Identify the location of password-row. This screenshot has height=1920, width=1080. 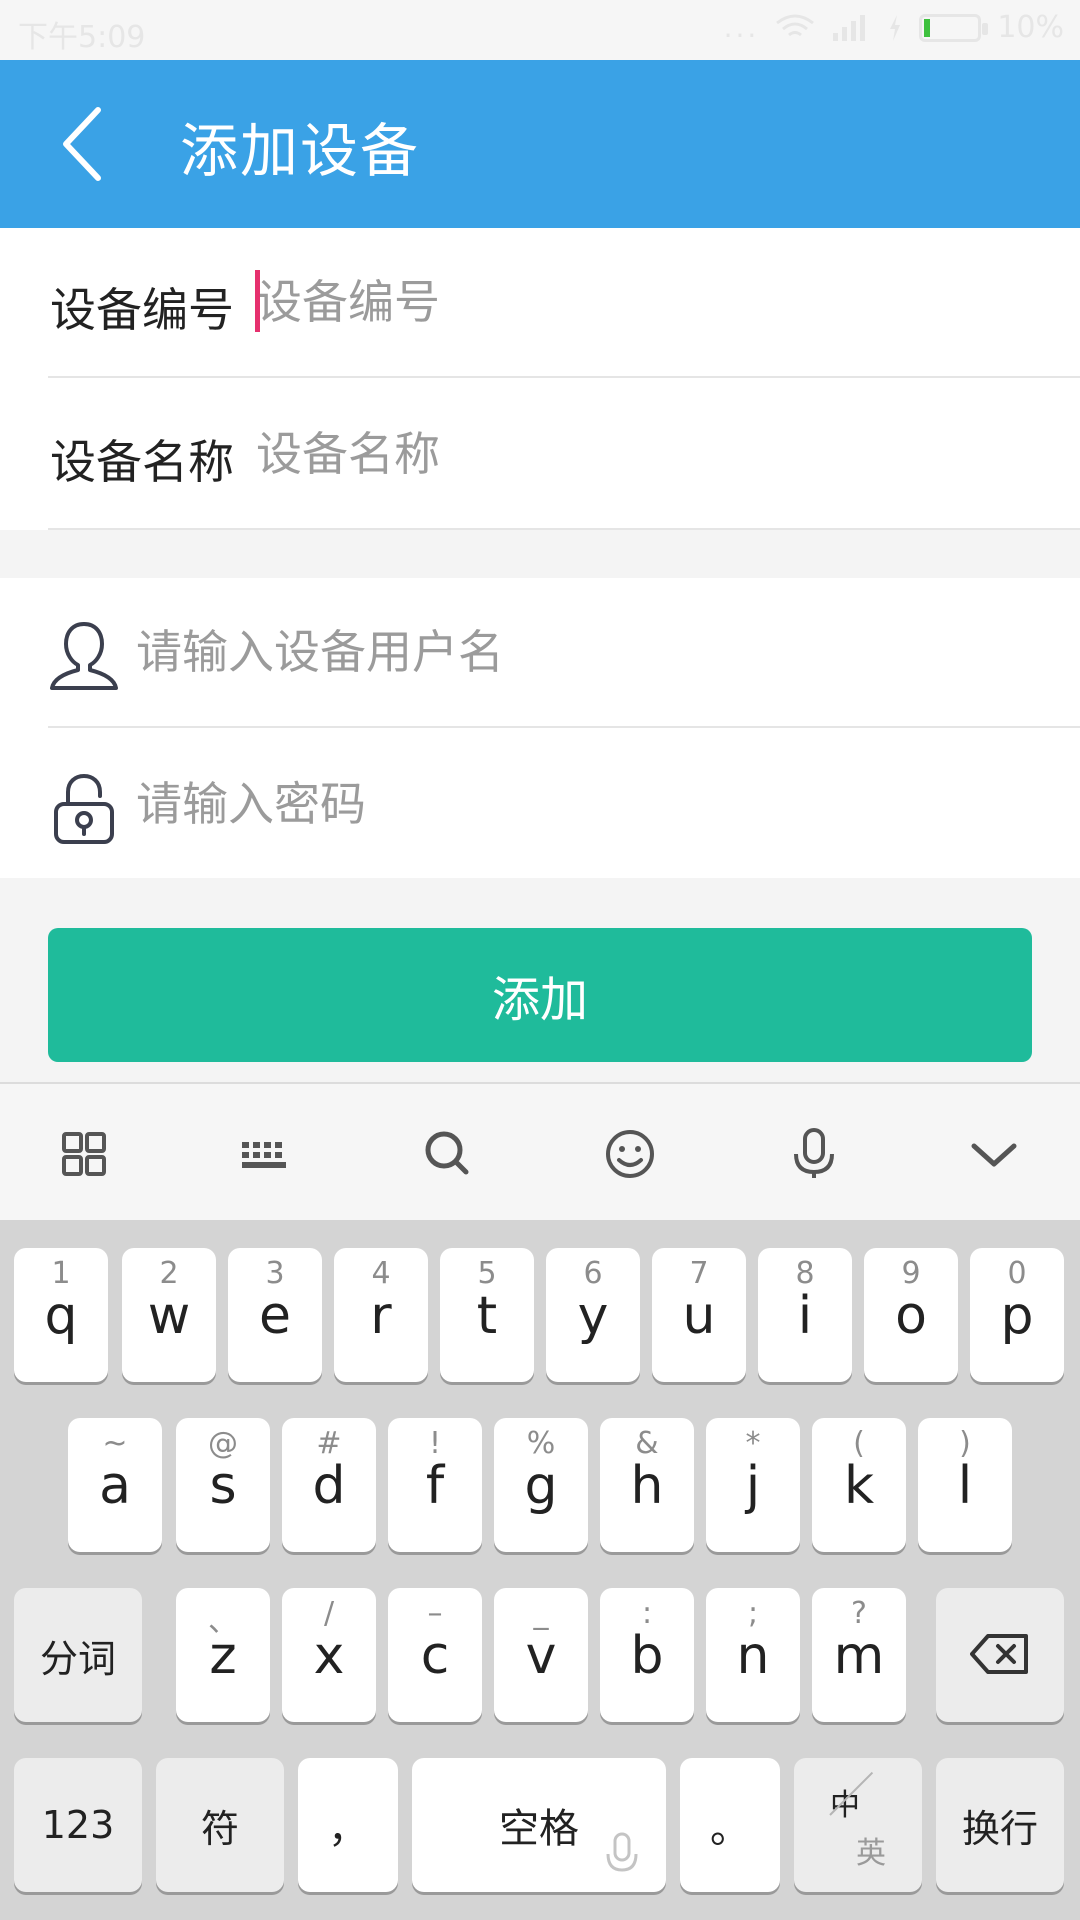
(540, 805).